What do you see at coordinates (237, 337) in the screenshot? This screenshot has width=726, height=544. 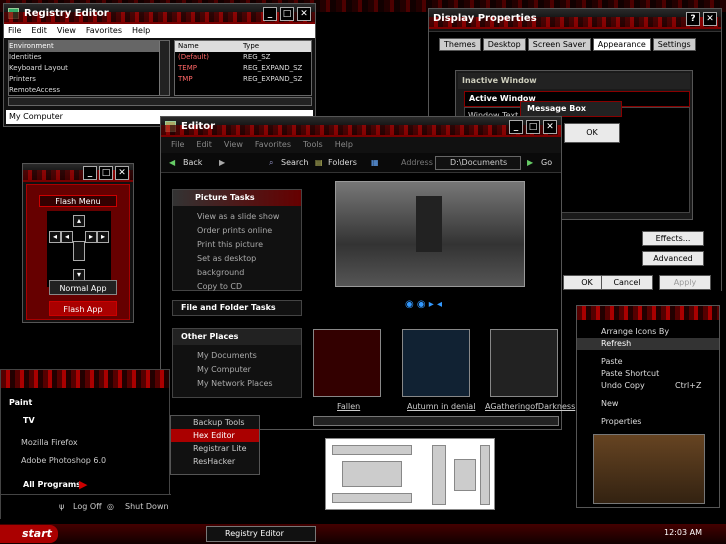 I see `other-places-header: Other Places` at bounding box center [237, 337].